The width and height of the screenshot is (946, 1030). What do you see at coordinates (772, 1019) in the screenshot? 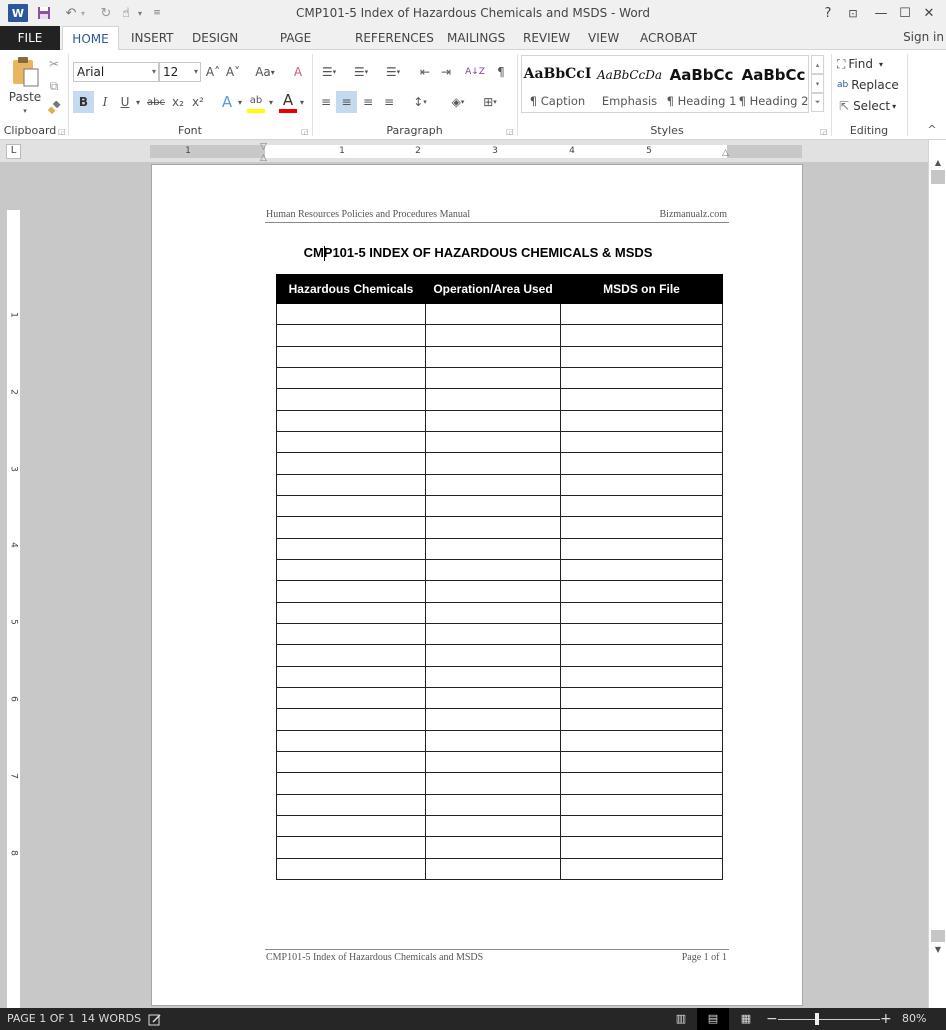
I see `zoom-out-button: −` at bounding box center [772, 1019].